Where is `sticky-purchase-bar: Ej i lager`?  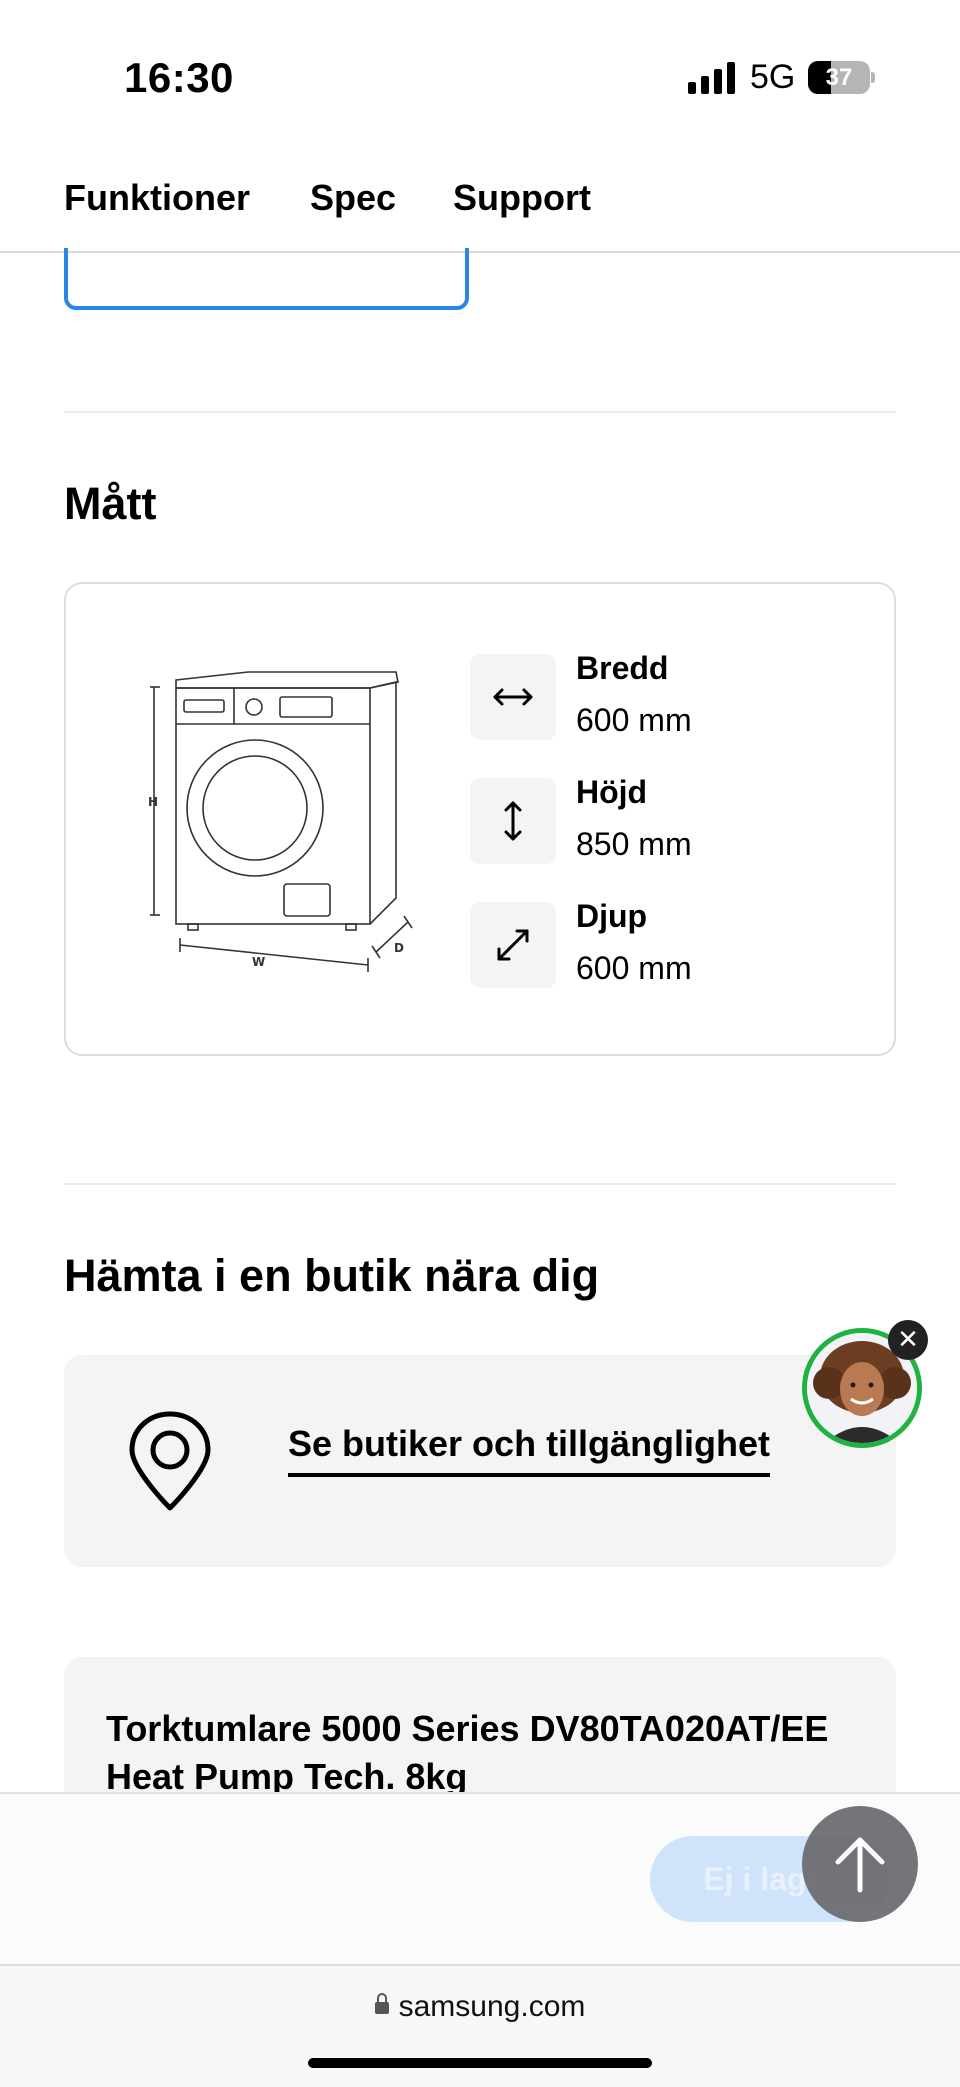
sticky-purchase-bar: Ej i lager is located at coordinates (480, 1878).